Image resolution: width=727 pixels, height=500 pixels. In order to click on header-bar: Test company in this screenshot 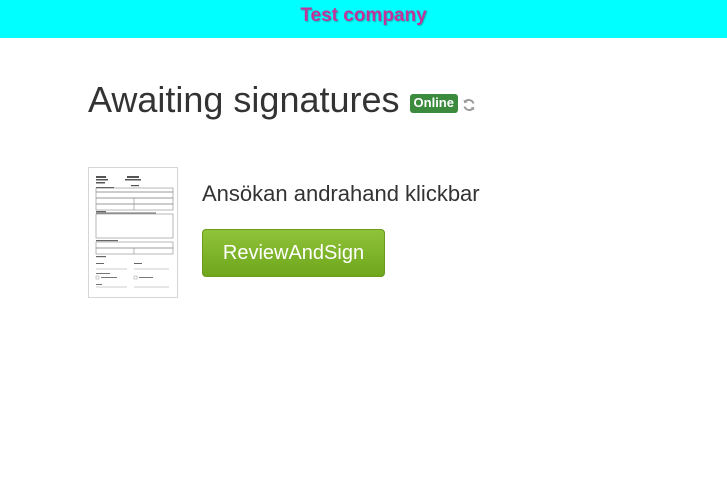, I will do `click(363, 19)`.